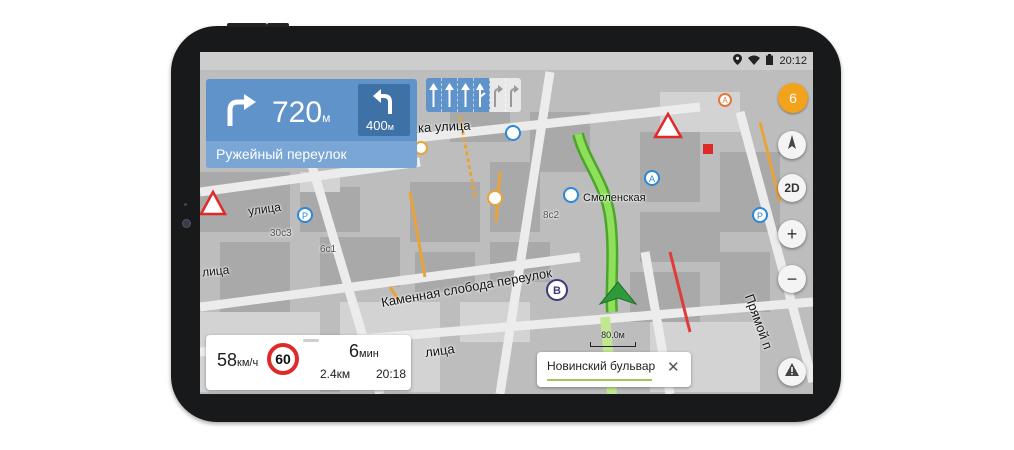  Describe the element at coordinates (241, 112) in the screenshot. I see `turn-right-arrow-icon` at that location.